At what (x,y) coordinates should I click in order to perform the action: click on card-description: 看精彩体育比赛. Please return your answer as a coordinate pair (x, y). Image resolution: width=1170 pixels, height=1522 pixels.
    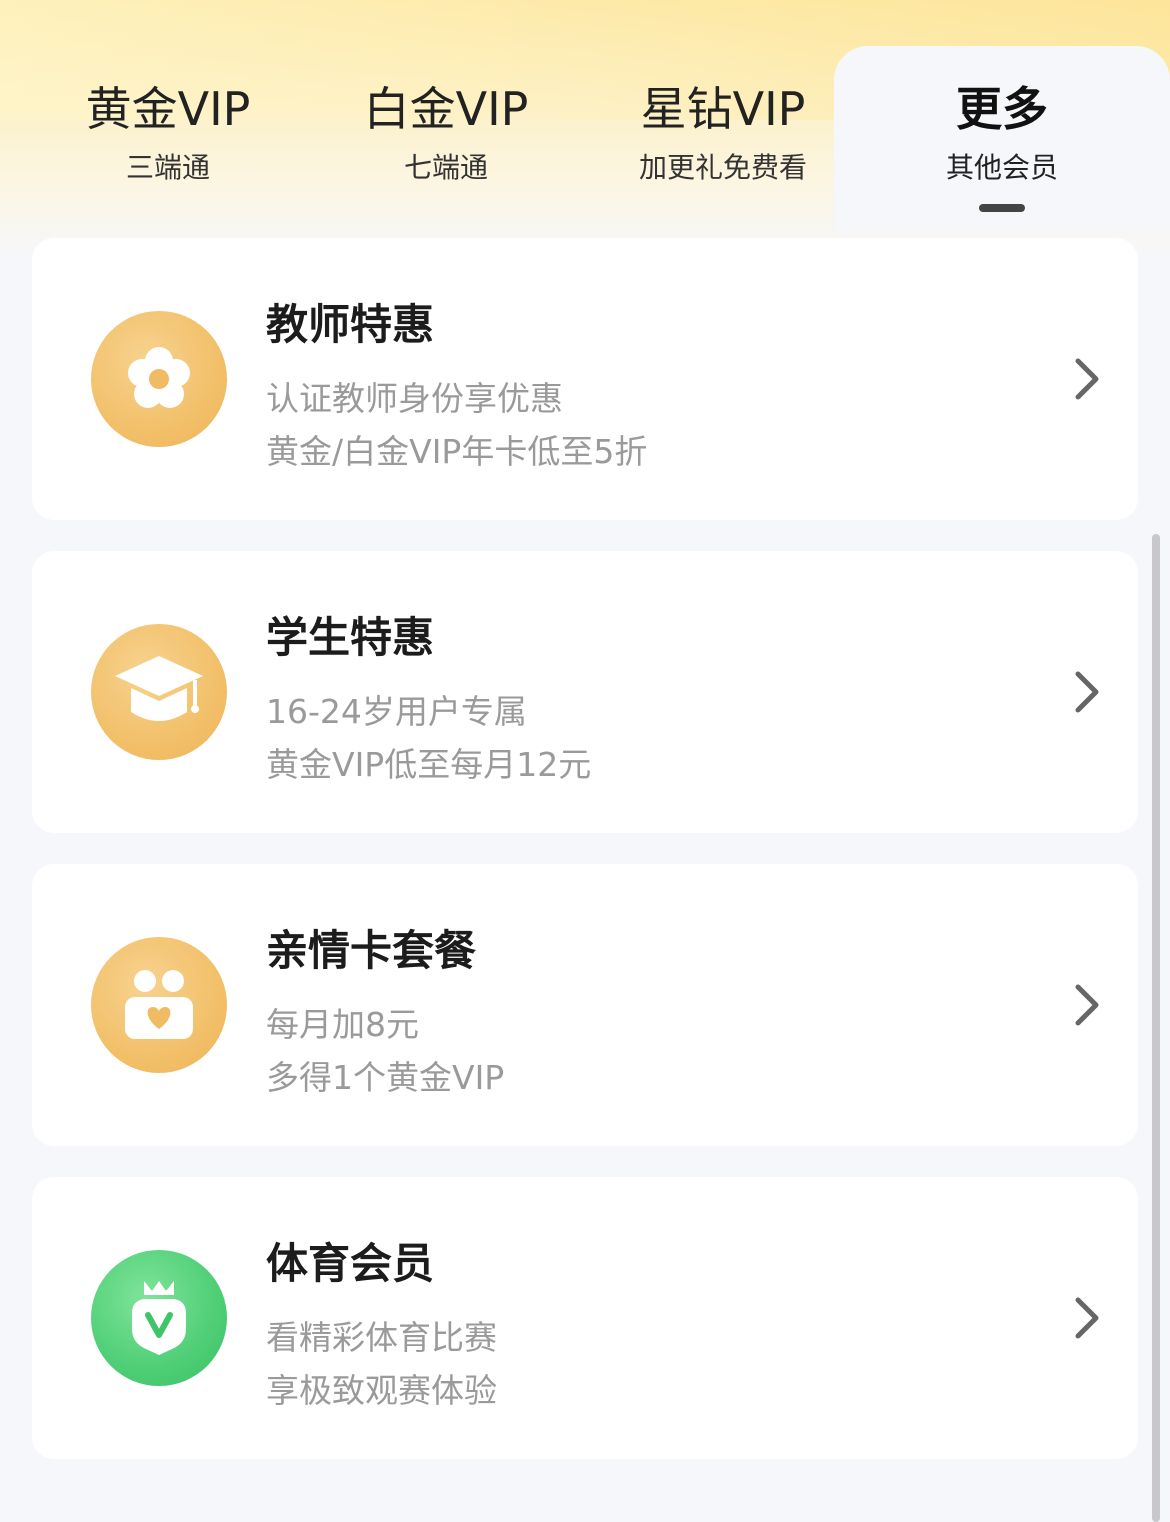
    Looking at the image, I should click on (381, 1337).